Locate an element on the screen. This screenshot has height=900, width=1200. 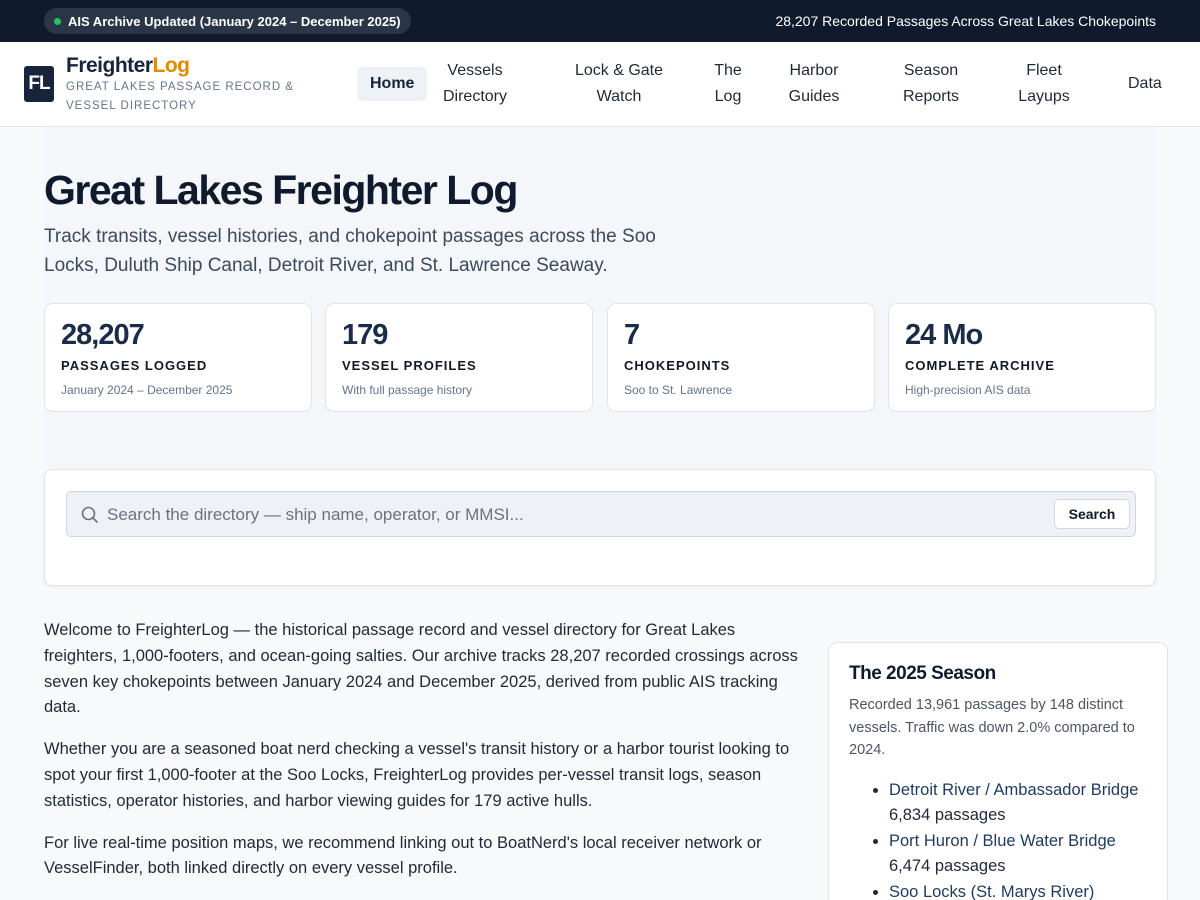
chokepoint-link: Detroit River / Ambassador Bridge is located at coordinates (1013, 790).